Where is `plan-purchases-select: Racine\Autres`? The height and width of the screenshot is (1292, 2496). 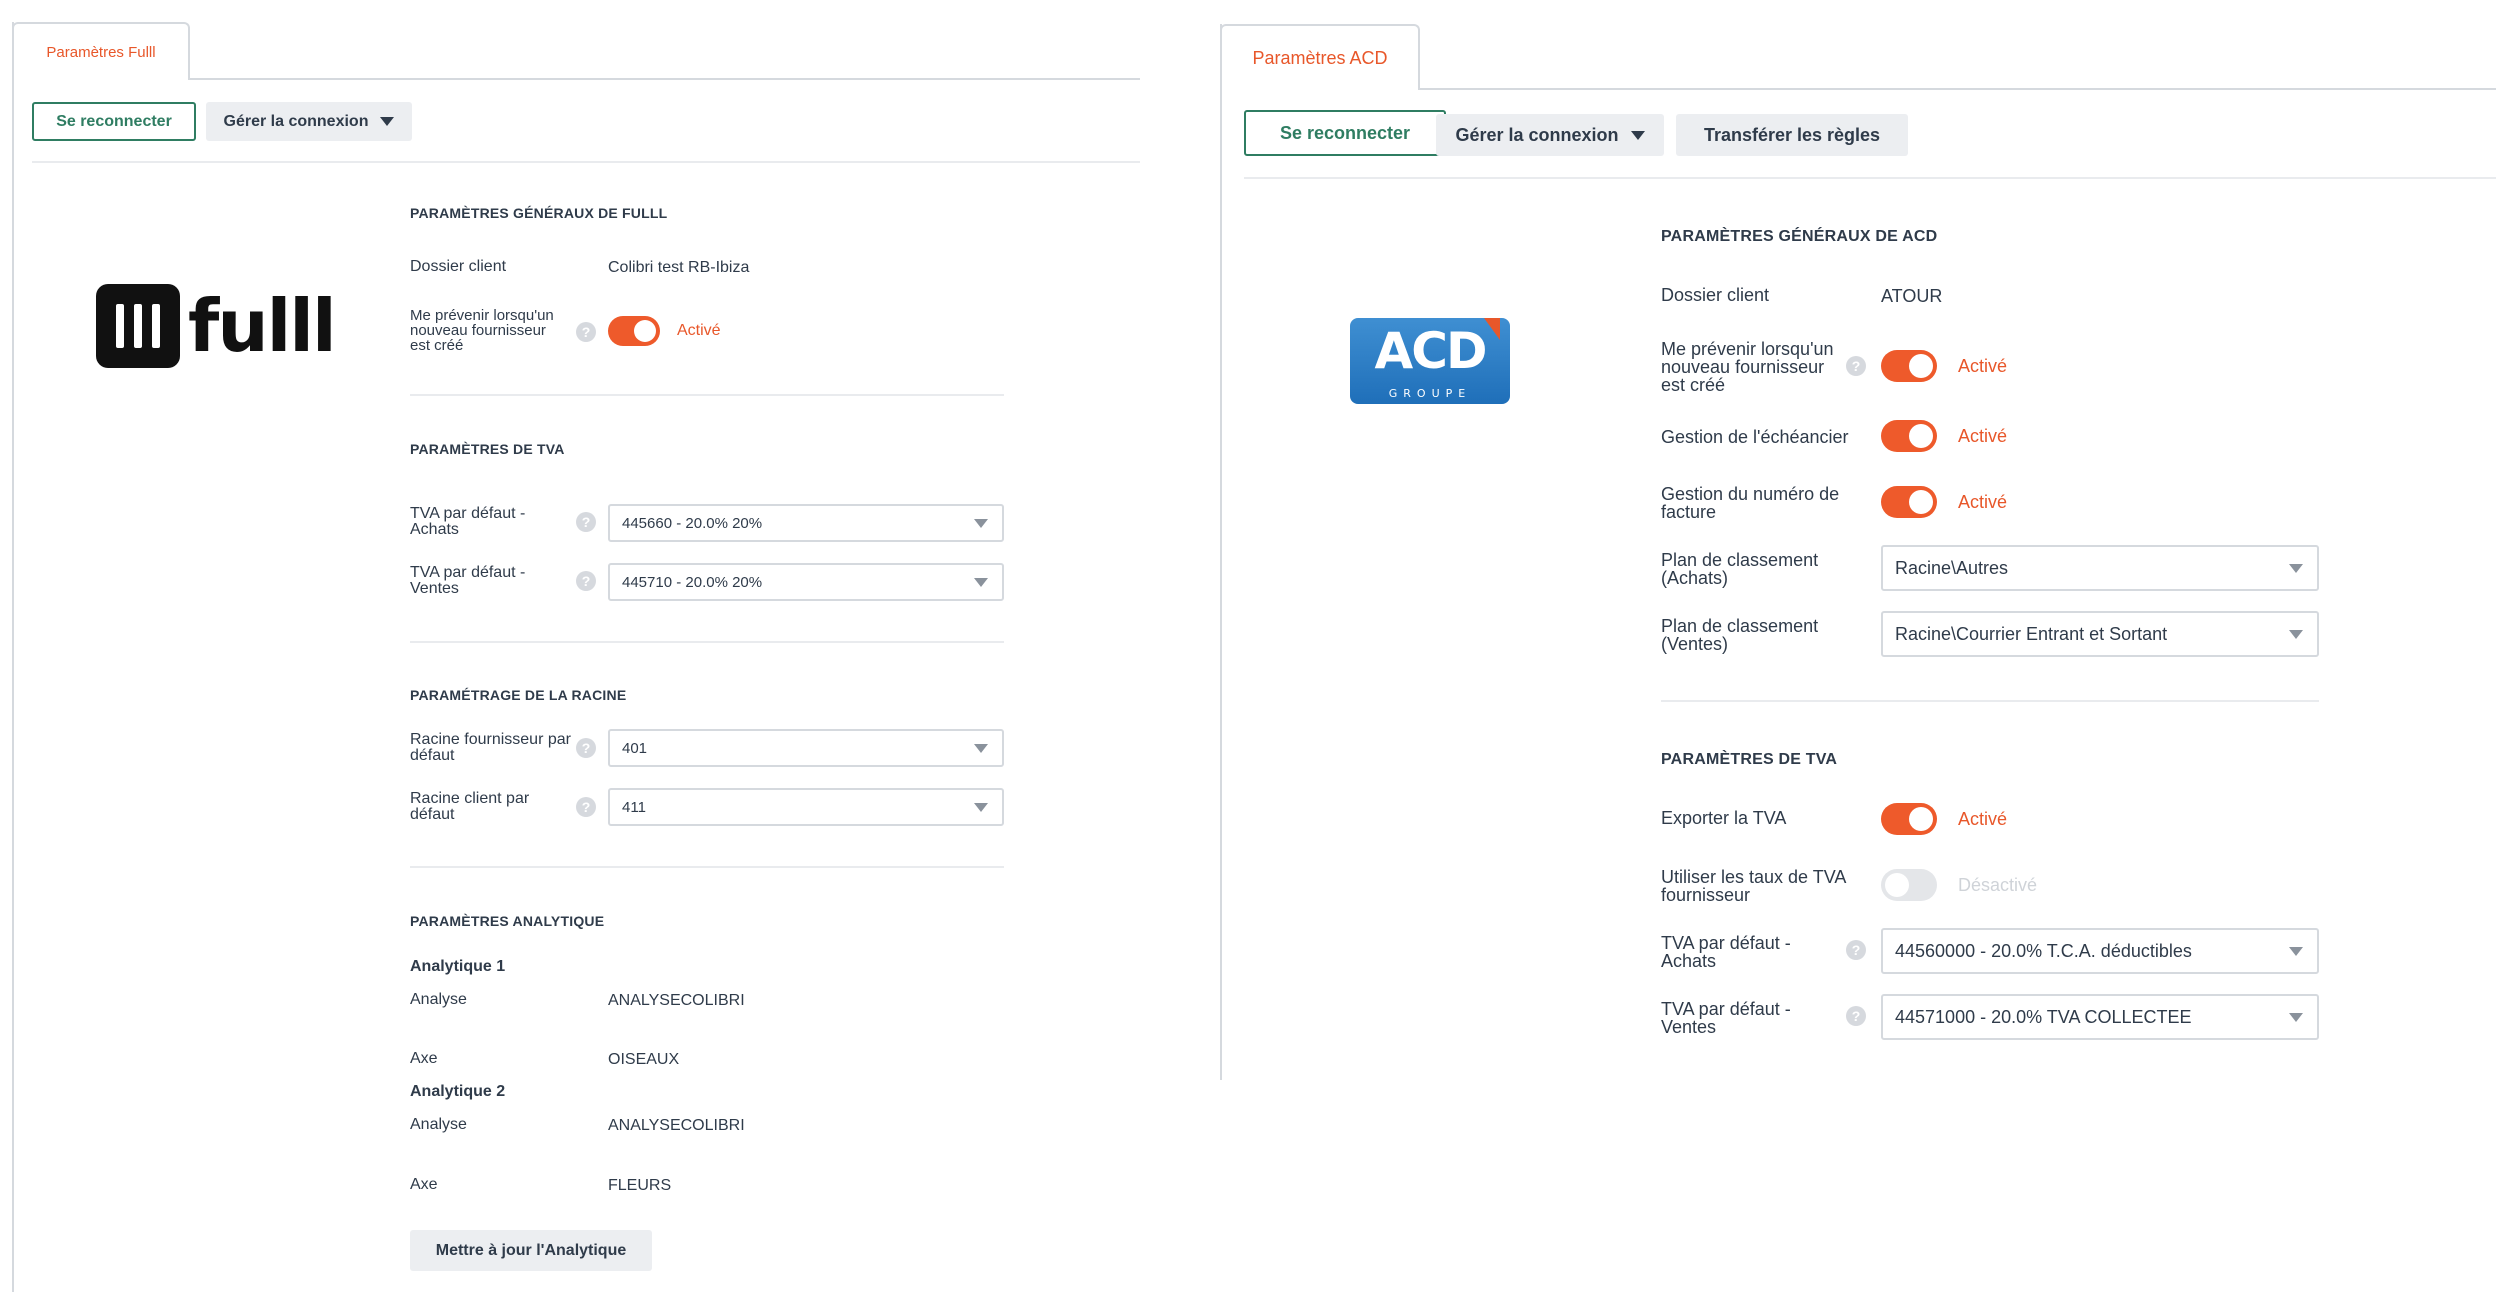
plan-purchases-select: Racine\Autres is located at coordinates (2100, 568).